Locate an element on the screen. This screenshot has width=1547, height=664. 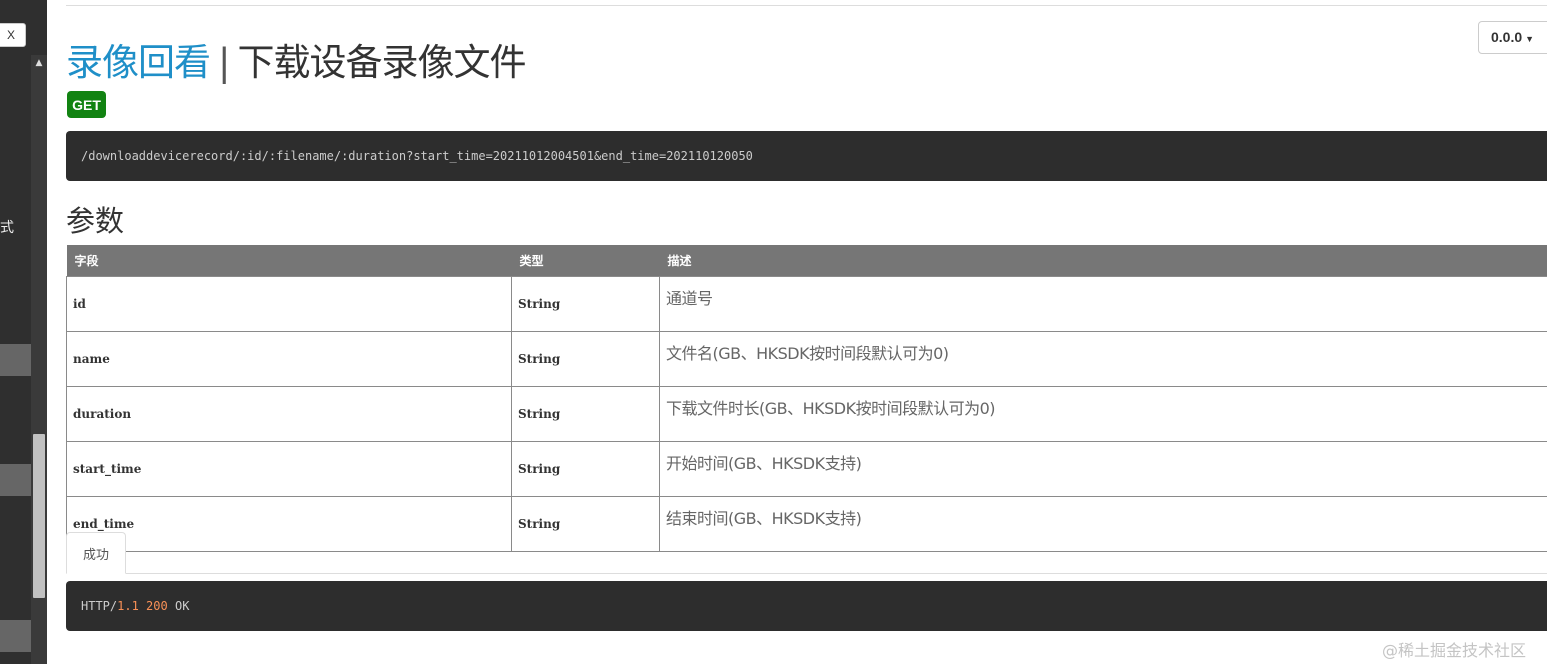
api-name: 下载设备录像文件 is located at coordinates (381, 62).